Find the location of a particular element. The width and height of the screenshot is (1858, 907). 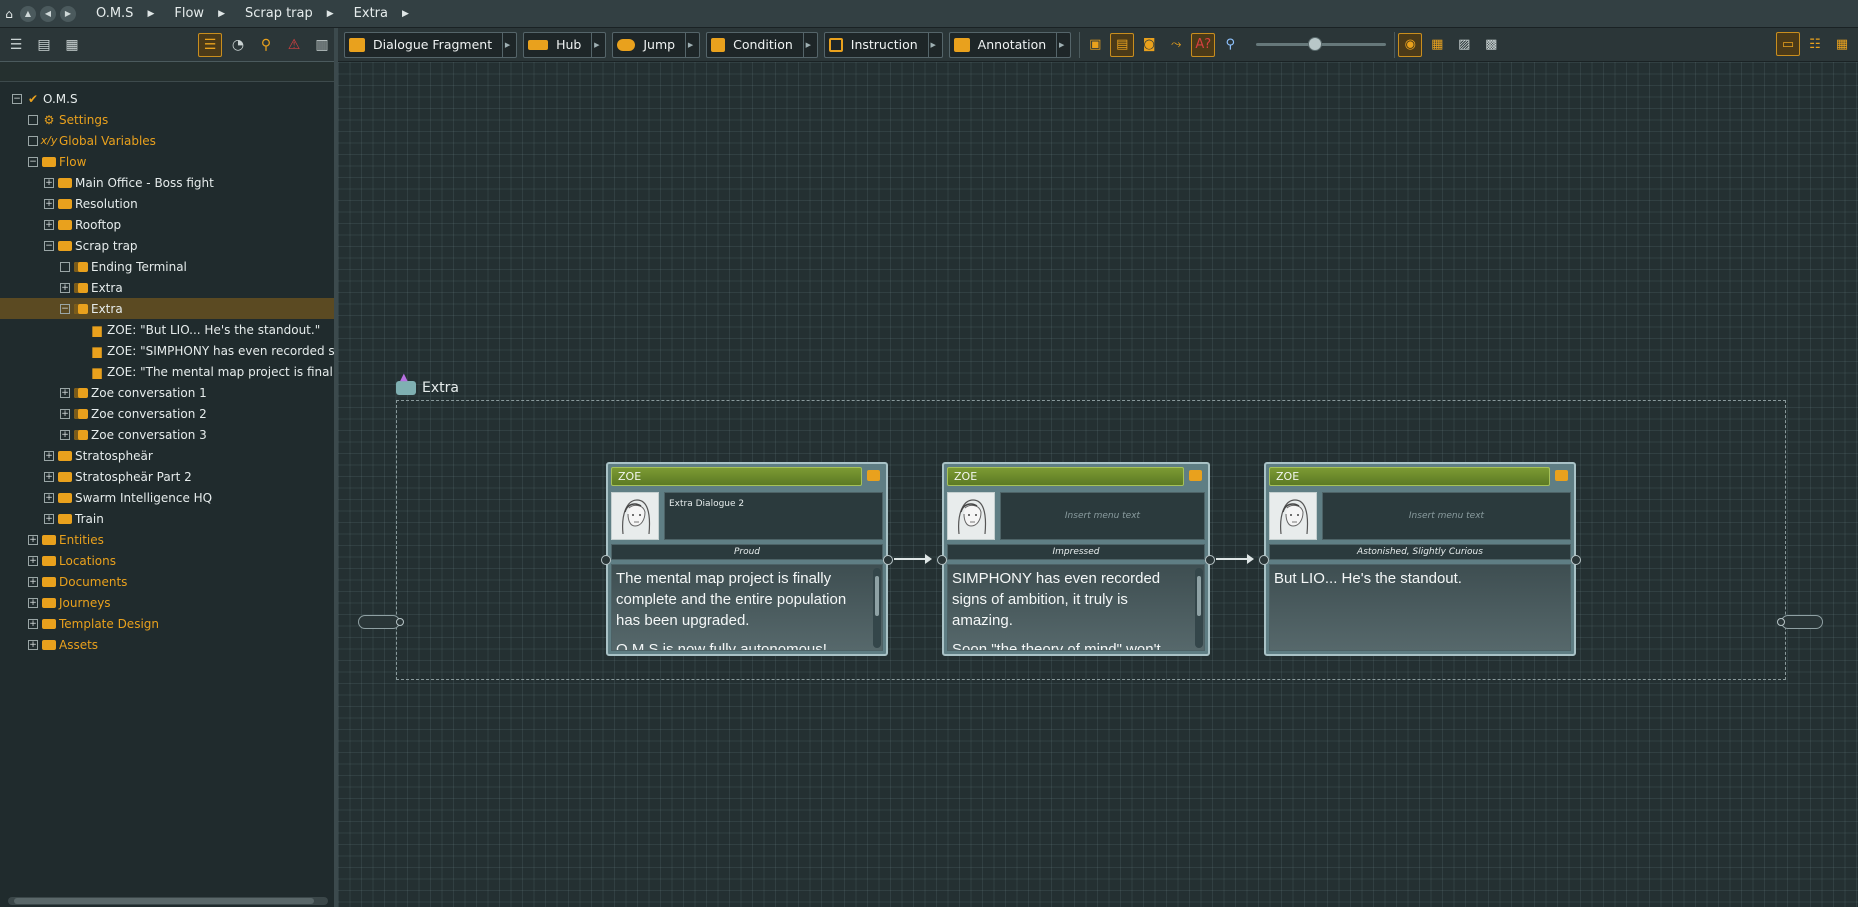

menu-text-field: Extra Dialogue 2 is located at coordinates (773, 516).